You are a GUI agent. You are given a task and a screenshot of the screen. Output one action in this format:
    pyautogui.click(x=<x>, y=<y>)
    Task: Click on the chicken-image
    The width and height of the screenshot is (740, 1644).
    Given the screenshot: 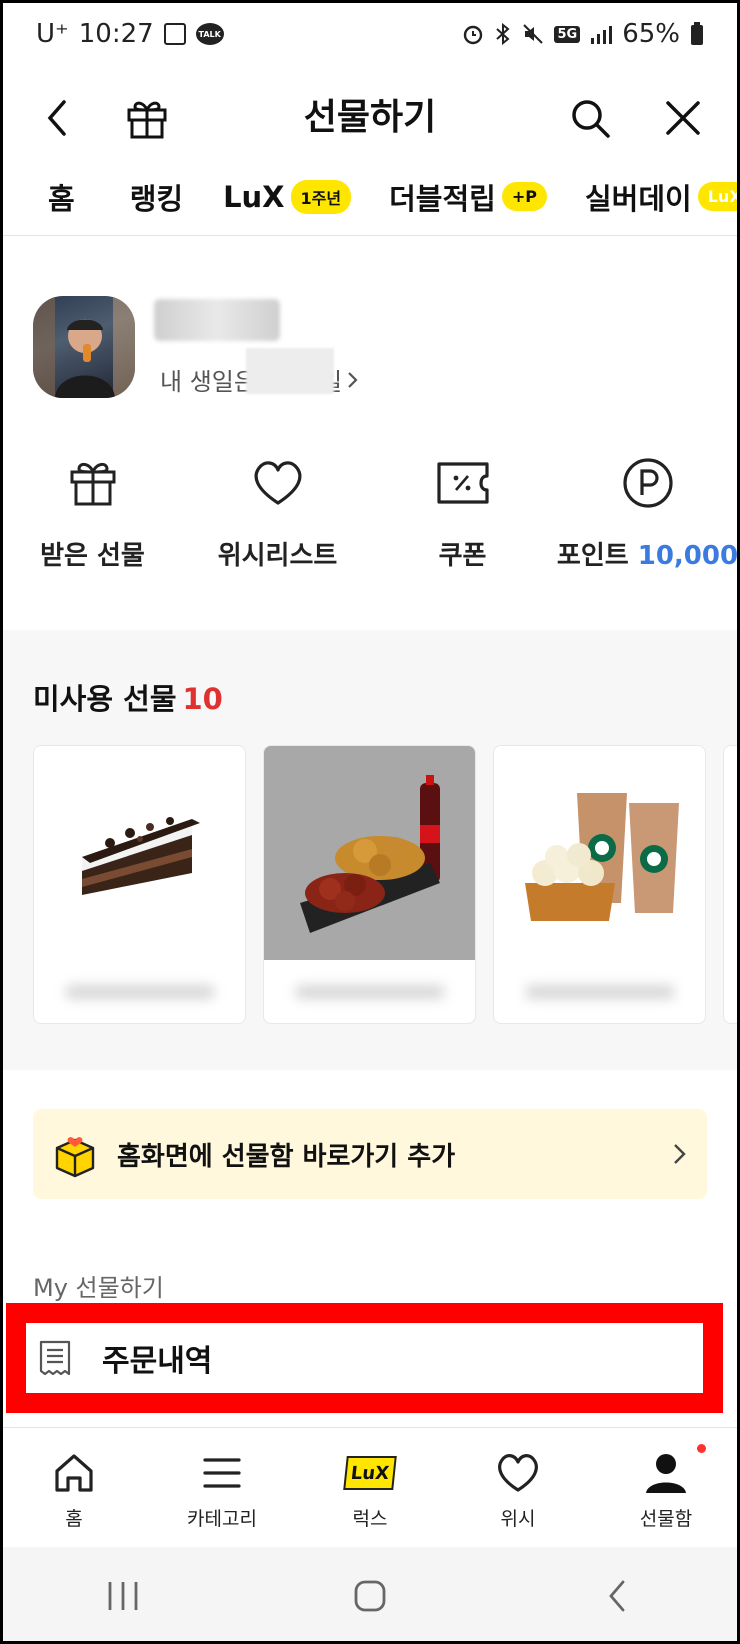 What is the action you would take?
    pyautogui.click(x=369, y=853)
    